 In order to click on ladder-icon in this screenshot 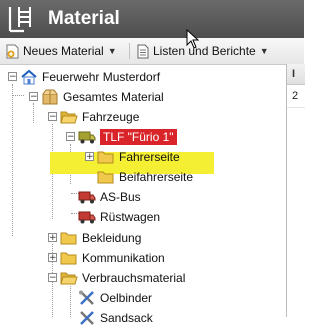, I will do `click(19, 20)`.